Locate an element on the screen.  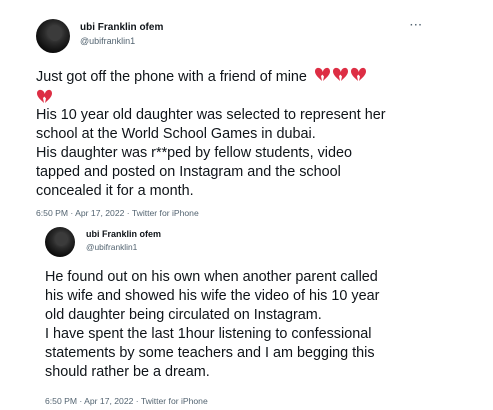
tweet-line is located at coordinates (211, 97).